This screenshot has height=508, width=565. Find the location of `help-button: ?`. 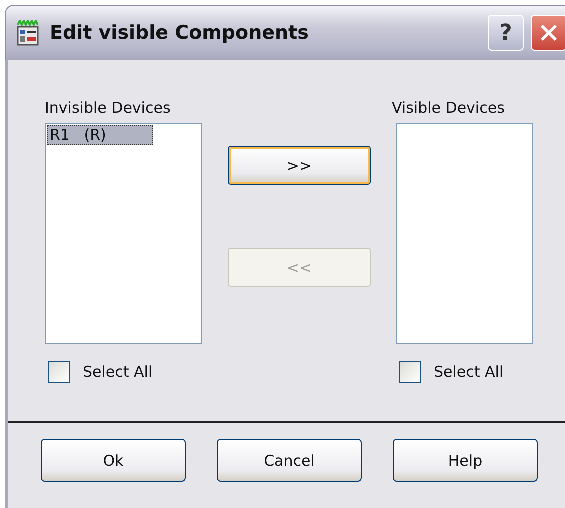

help-button: ? is located at coordinates (506, 33).